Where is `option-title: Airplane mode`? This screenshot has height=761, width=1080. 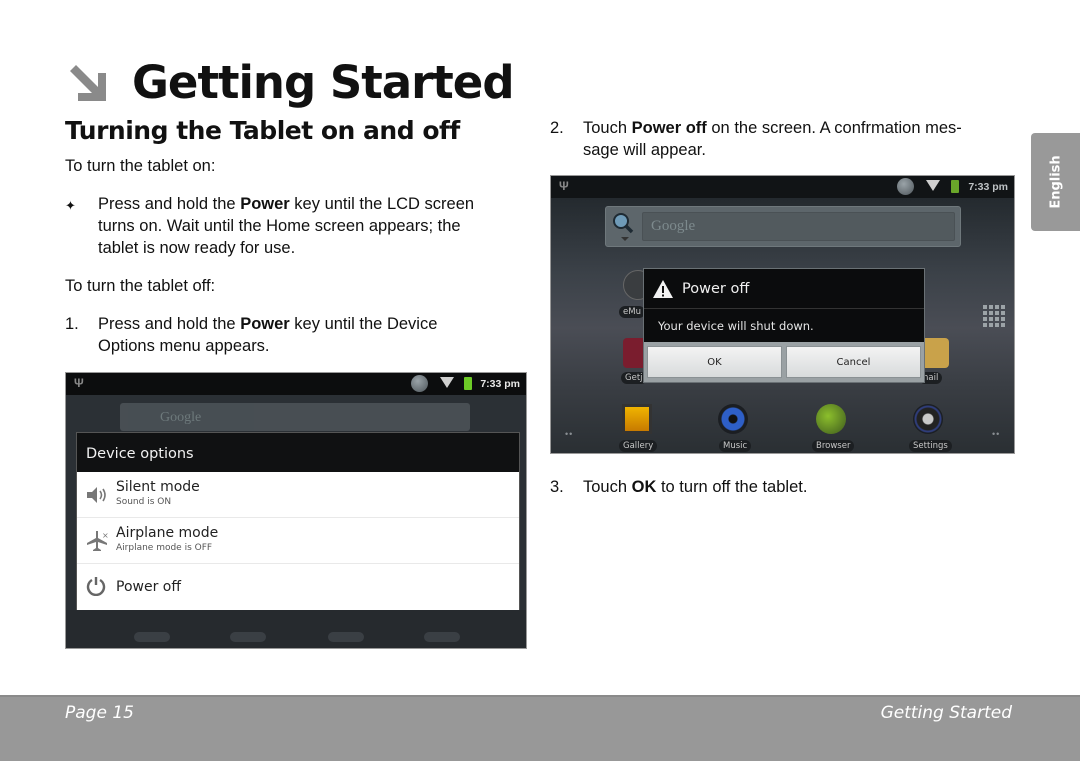 option-title: Airplane mode is located at coordinates (167, 533).